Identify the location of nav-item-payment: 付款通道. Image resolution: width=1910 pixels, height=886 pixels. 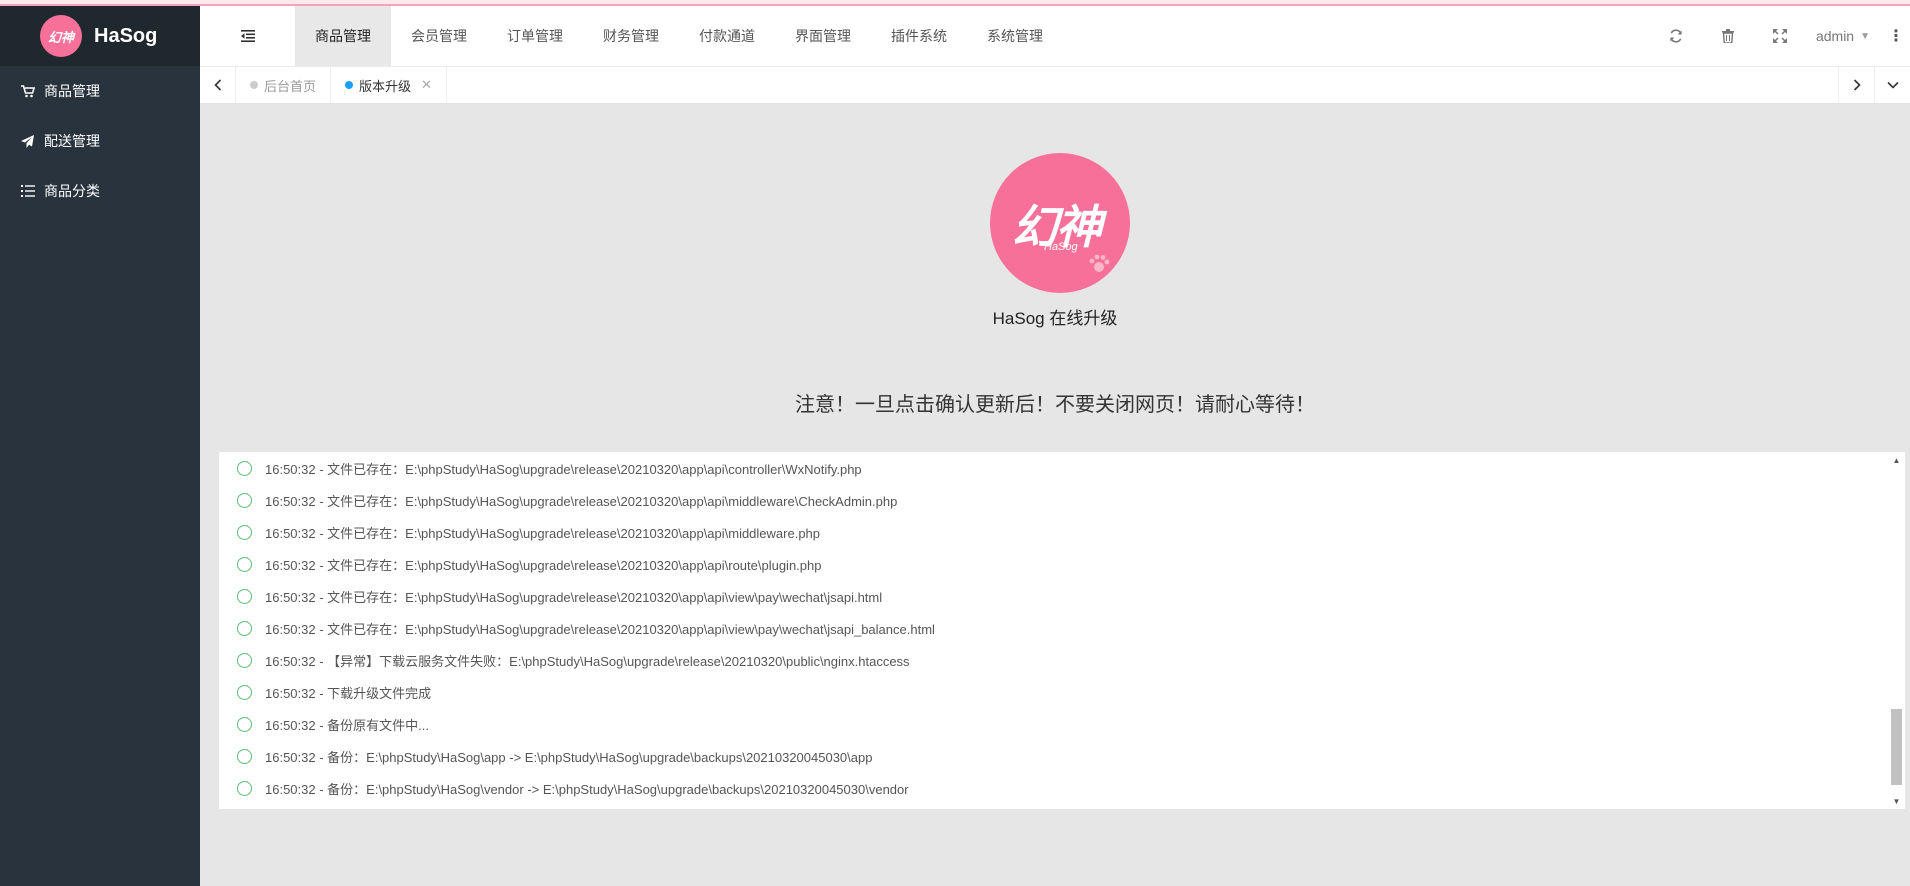
(727, 36).